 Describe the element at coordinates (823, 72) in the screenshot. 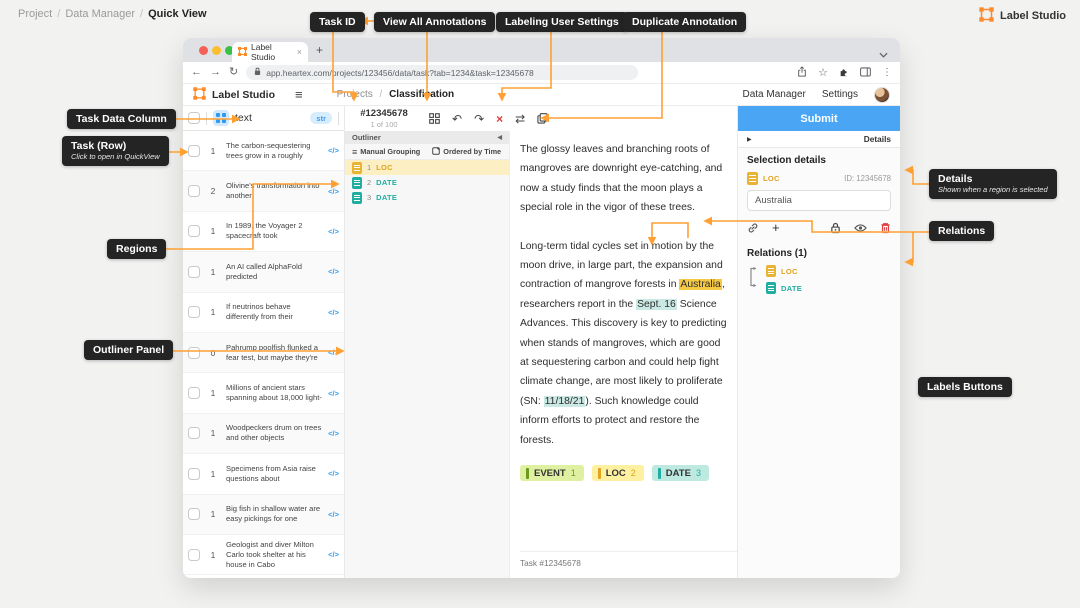

I see `bookmark-star-icon: ☆` at that location.